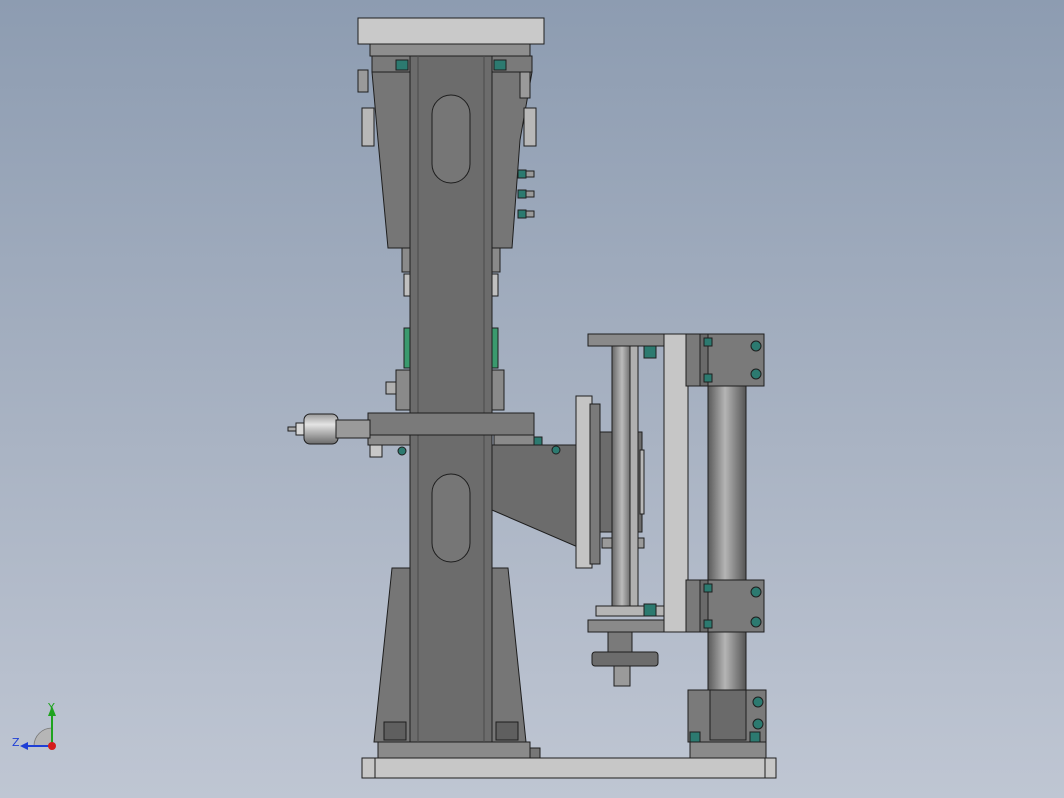 The width and height of the screenshot is (1064, 798). Describe the element at coordinates (52, 746) in the screenshot. I see `x-axis-dot` at that location.